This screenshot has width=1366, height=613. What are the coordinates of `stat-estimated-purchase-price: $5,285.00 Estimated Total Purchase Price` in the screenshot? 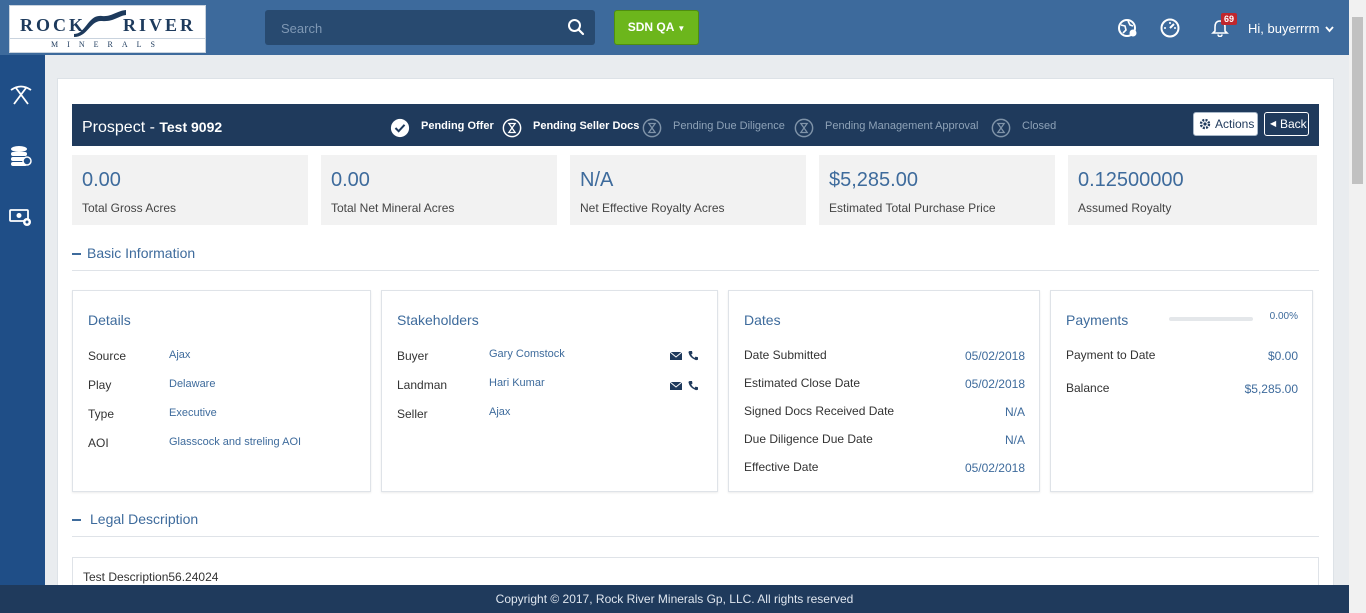 It's located at (937, 190).